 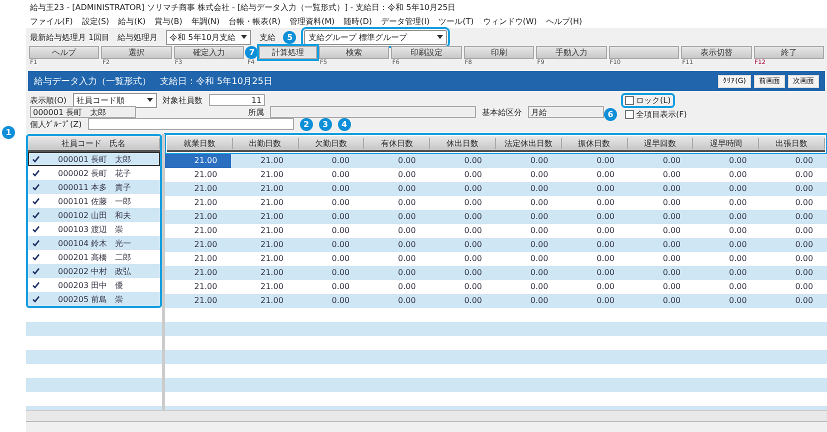 I want to click on employee-row: 000001 長町 太郎, so click(x=94, y=159).